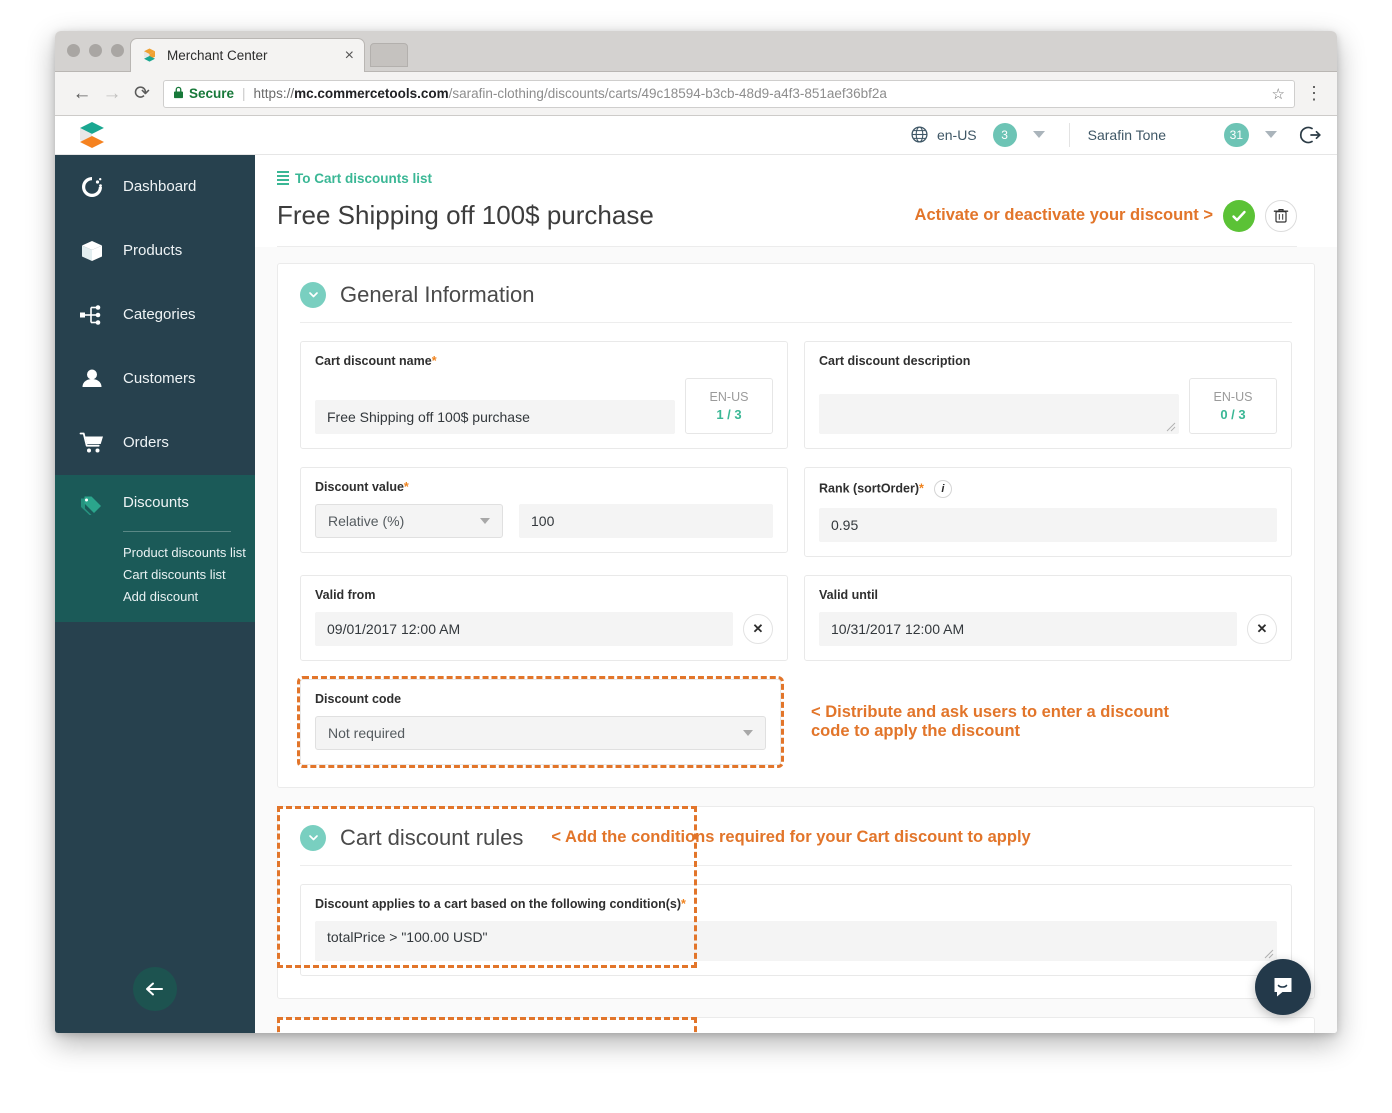 The image size is (1392, 1113). I want to click on valid-from-label: Valid from, so click(345, 594).